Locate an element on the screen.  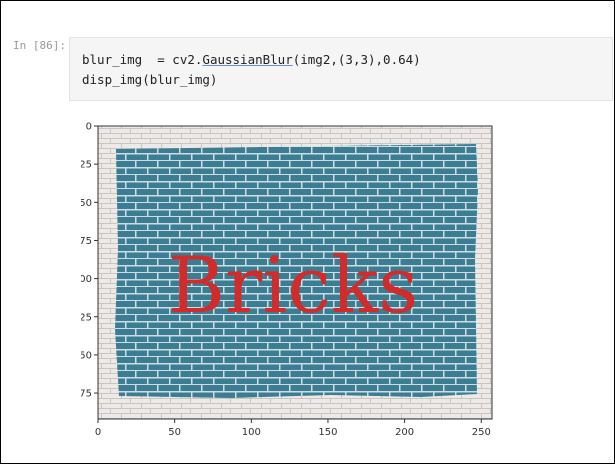
y-tick-label: 150 is located at coordinates (86, 355).